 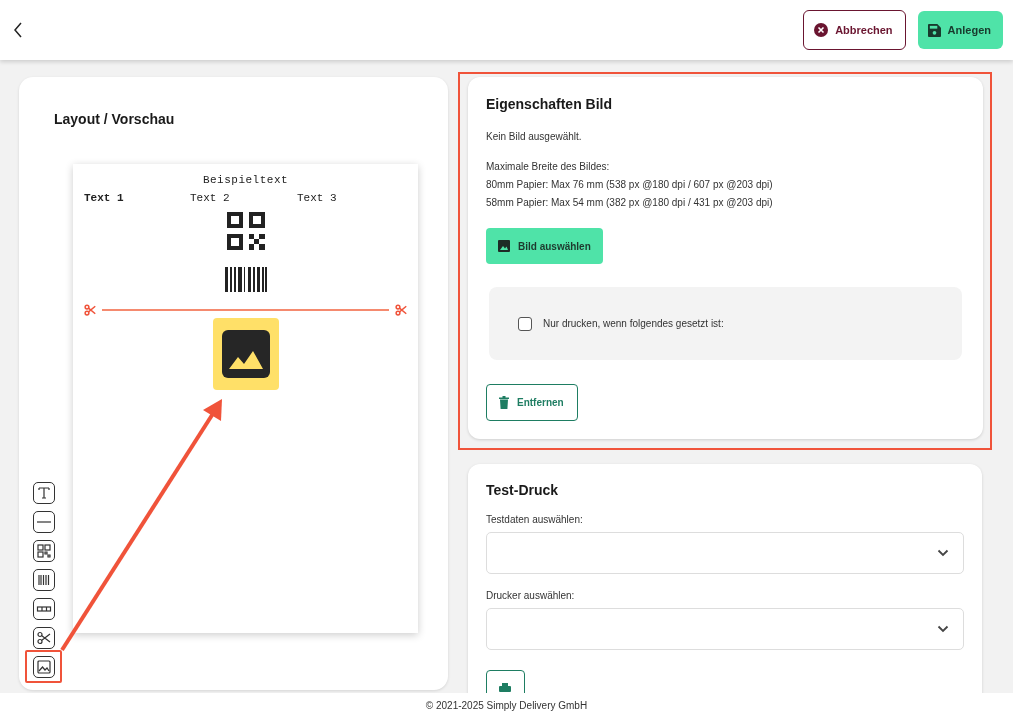 I want to click on remove-button: Entfernen, so click(x=532, y=402).